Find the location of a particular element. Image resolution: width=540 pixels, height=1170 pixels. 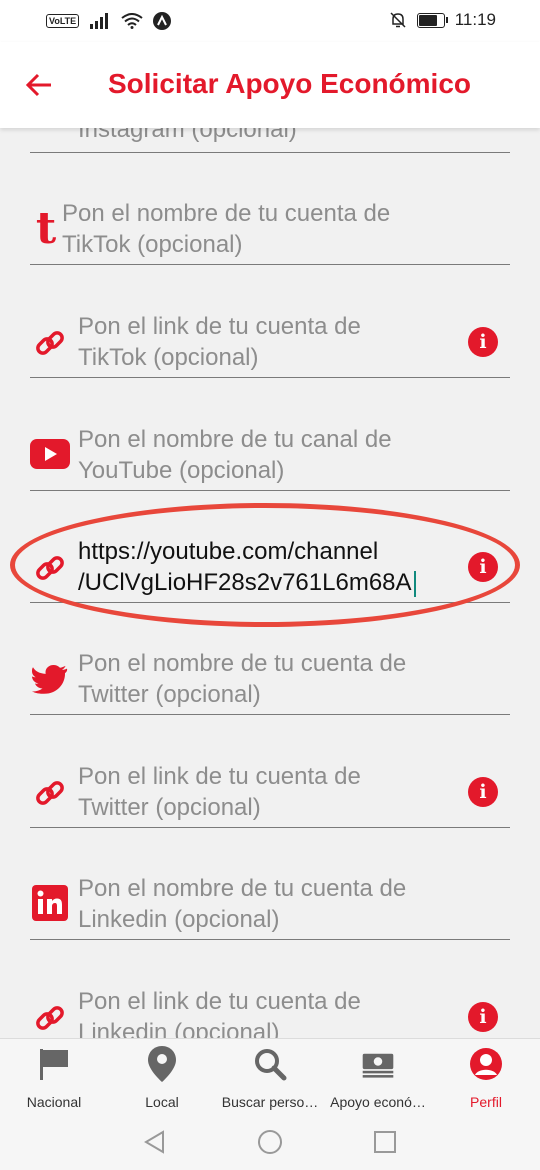

field-line: YouTube (opcional) is located at coordinates (181, 470).